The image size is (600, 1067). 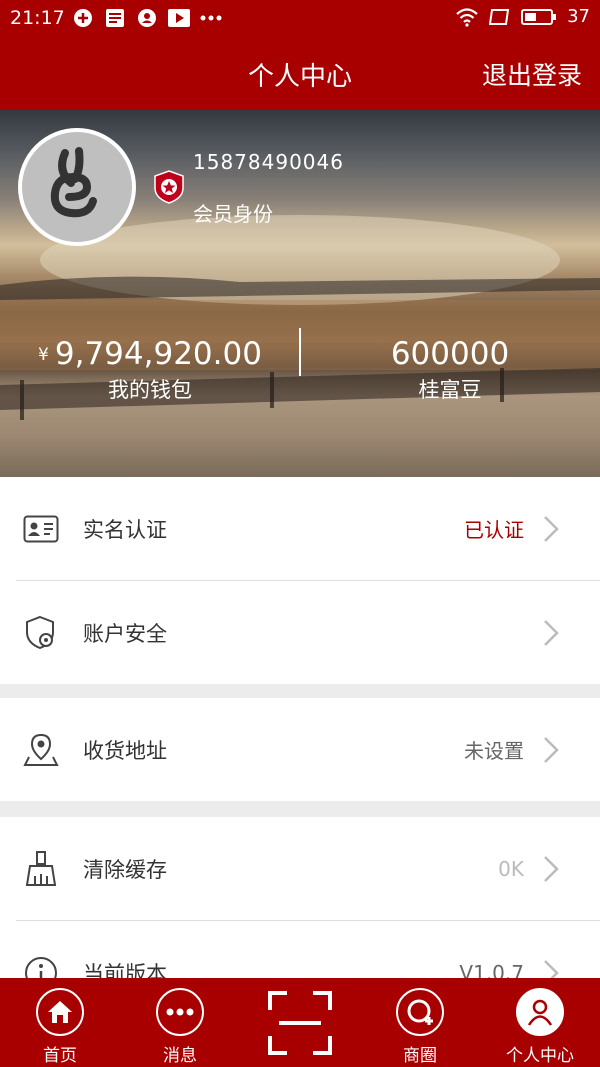 I want to click on tab-messages: 消息, so click(x=180, y=1022).